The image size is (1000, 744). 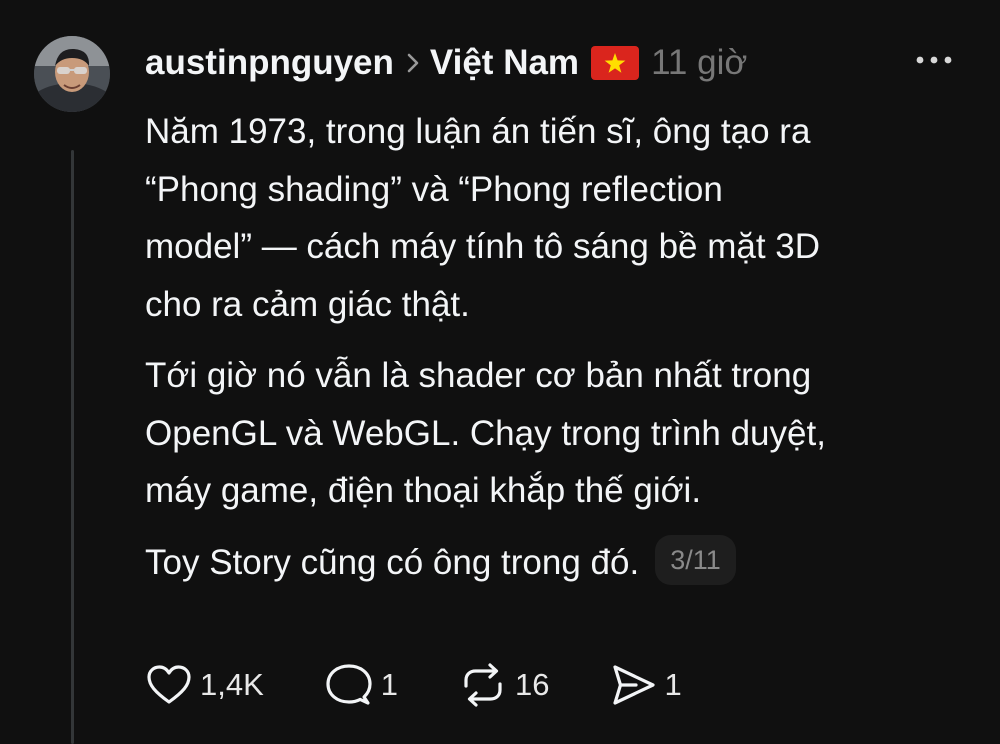 I want to click on repost-icon, so click(x=483, y=685).